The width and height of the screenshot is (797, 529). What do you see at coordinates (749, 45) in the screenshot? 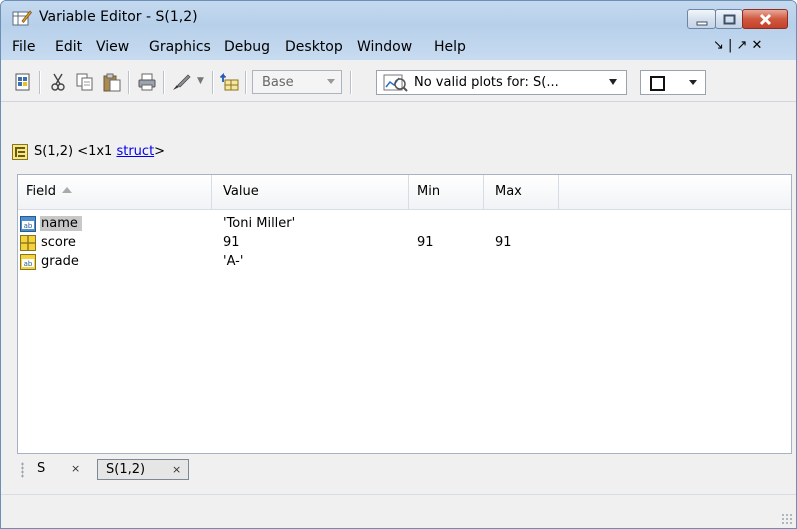
I see `dock-controls: ↘ | ↗ ✕` at bounding box center [749, 45].